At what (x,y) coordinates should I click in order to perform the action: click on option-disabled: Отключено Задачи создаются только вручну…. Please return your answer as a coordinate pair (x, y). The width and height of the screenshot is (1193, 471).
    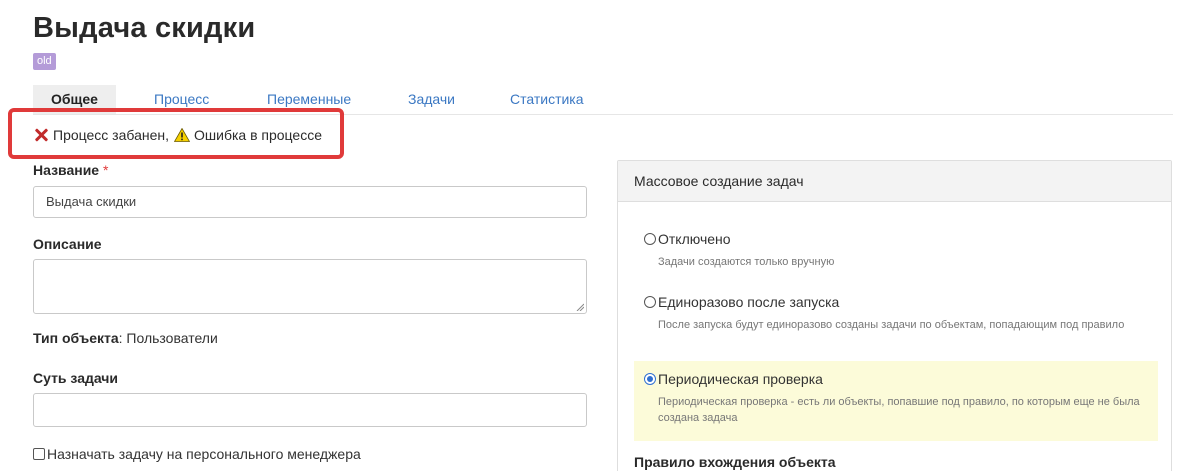
    Looking at the image, I should click on (896, 245).